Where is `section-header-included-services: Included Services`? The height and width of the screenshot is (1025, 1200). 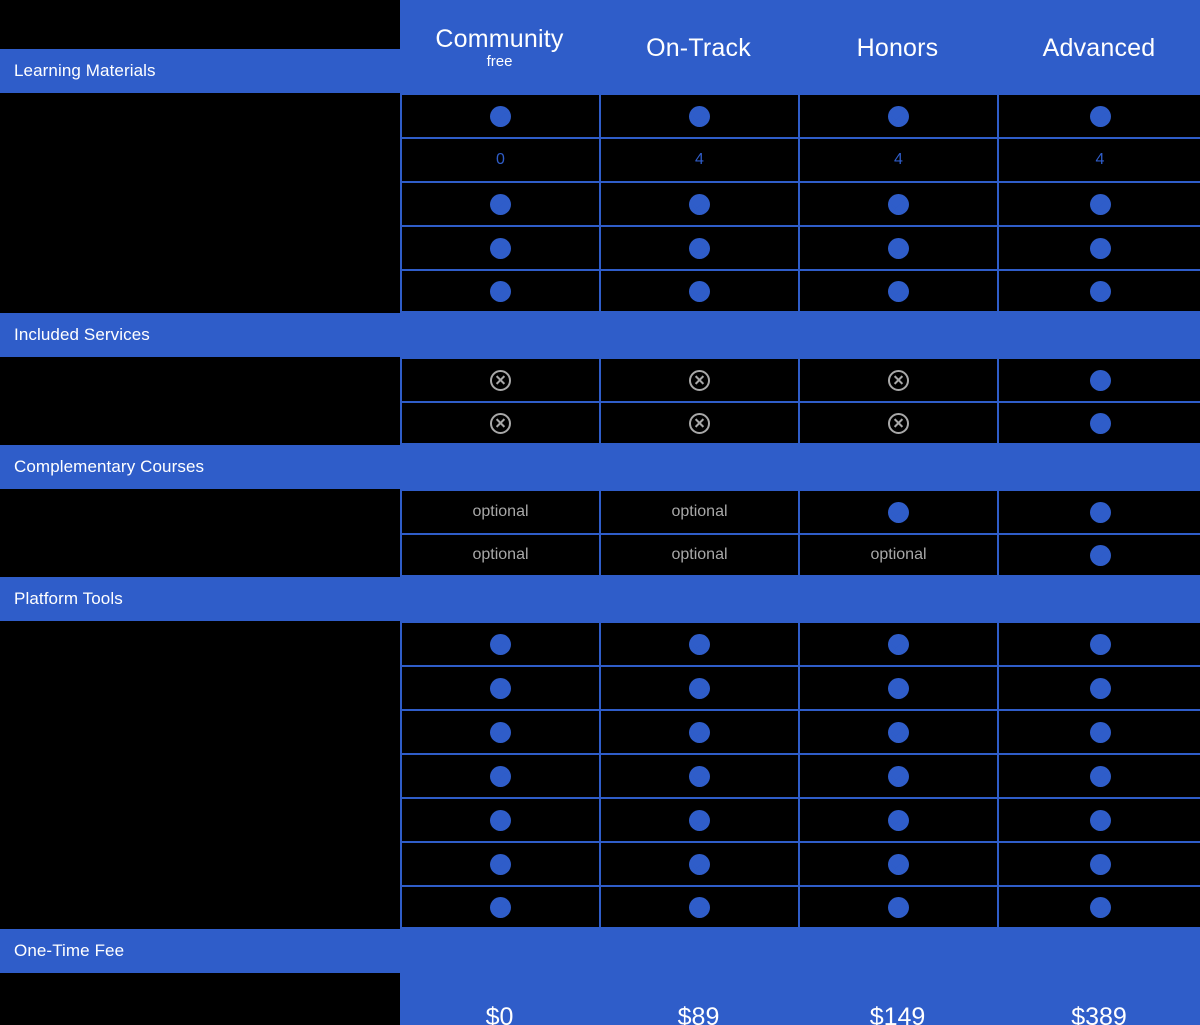
section-header-included-services: Included Services is located at coordinates (600, 335).